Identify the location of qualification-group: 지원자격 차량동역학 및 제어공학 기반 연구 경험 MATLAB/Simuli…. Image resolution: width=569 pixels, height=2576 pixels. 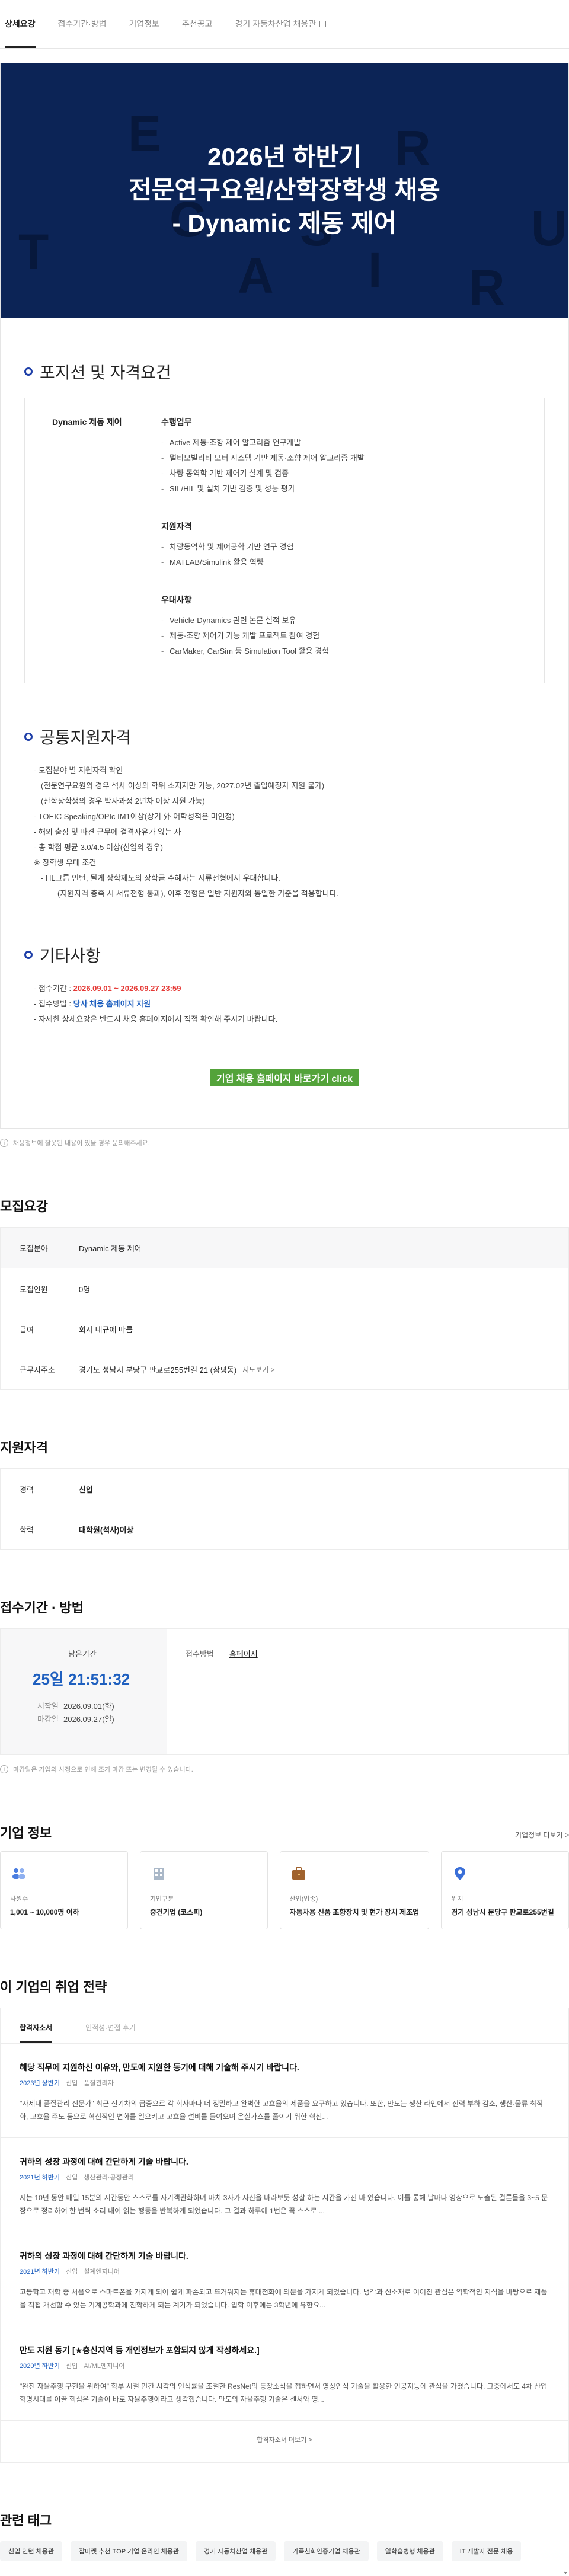
(352, 545).